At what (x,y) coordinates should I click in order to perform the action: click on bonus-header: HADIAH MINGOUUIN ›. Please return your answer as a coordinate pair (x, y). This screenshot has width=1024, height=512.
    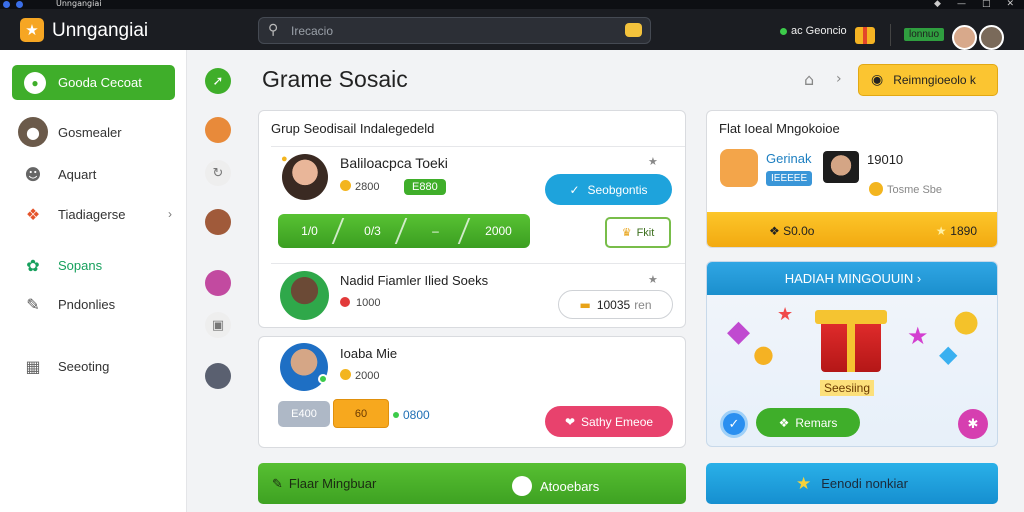
    Looking at the image, I should click on (852, 278).